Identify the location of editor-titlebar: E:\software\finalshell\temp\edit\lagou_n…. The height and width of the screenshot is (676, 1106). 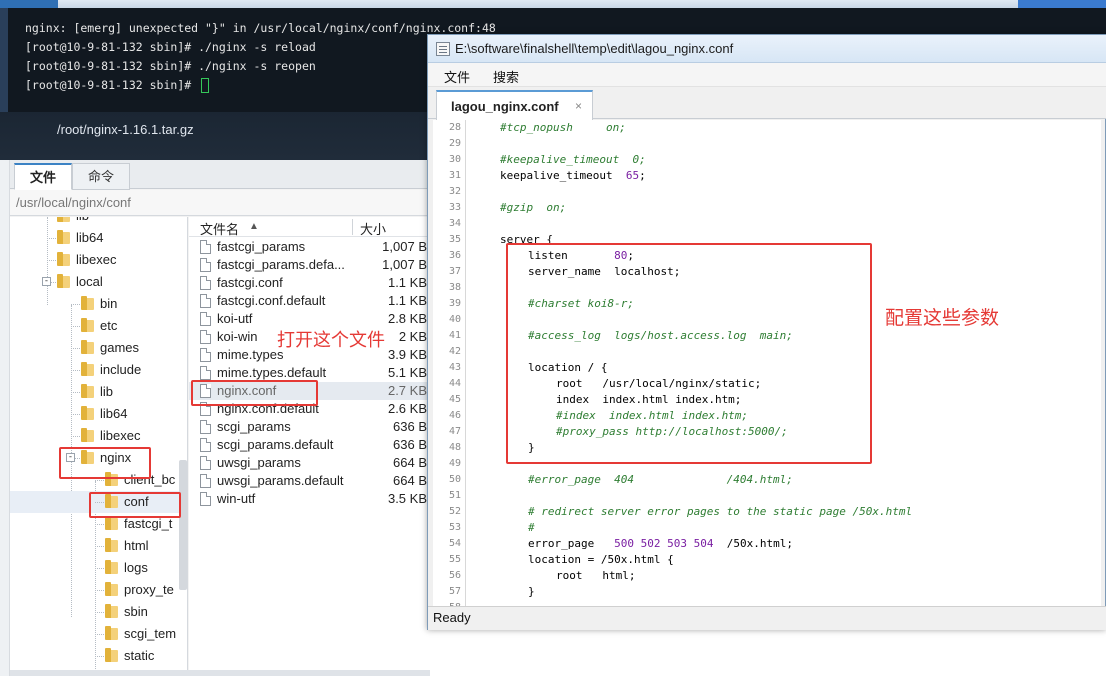
(767, 49).